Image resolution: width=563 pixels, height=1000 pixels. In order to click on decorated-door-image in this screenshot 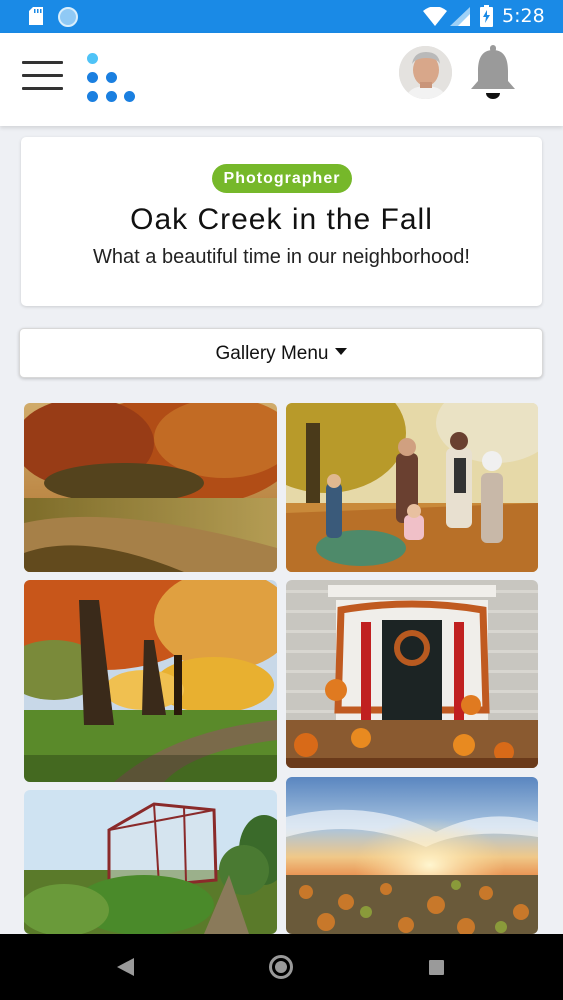, I will do `click(412, 674)`.